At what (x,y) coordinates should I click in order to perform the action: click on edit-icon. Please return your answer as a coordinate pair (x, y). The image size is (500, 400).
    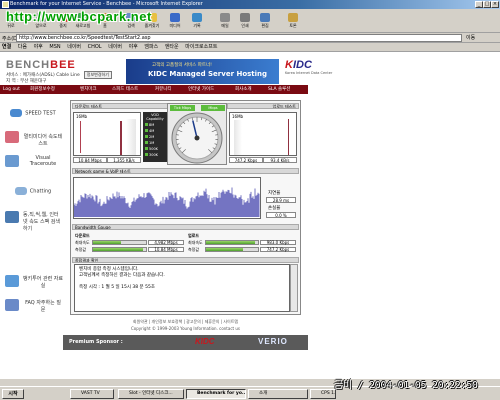
    Looking at the image, I should click on (265, 17).